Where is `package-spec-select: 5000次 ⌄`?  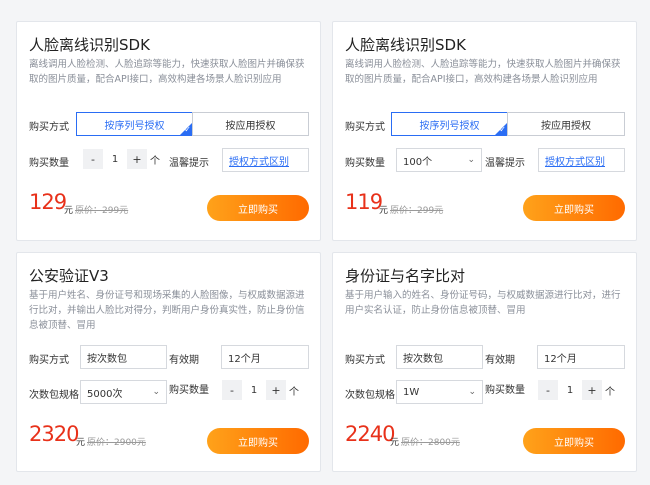 package-spec-select: 5000次 ⌄ is located at coordinates (123, 392).